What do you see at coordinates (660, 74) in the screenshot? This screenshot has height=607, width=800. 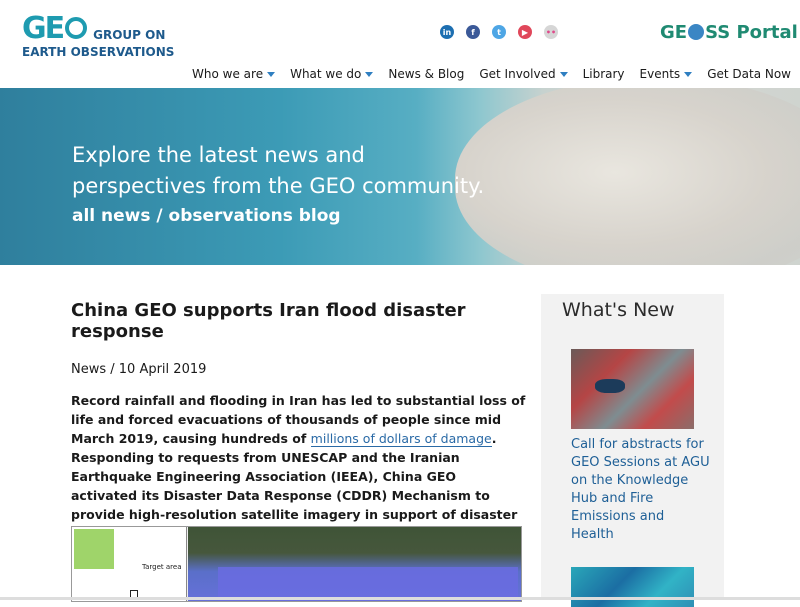 I see `nav-label: Events` at bounding box center [660, 74].